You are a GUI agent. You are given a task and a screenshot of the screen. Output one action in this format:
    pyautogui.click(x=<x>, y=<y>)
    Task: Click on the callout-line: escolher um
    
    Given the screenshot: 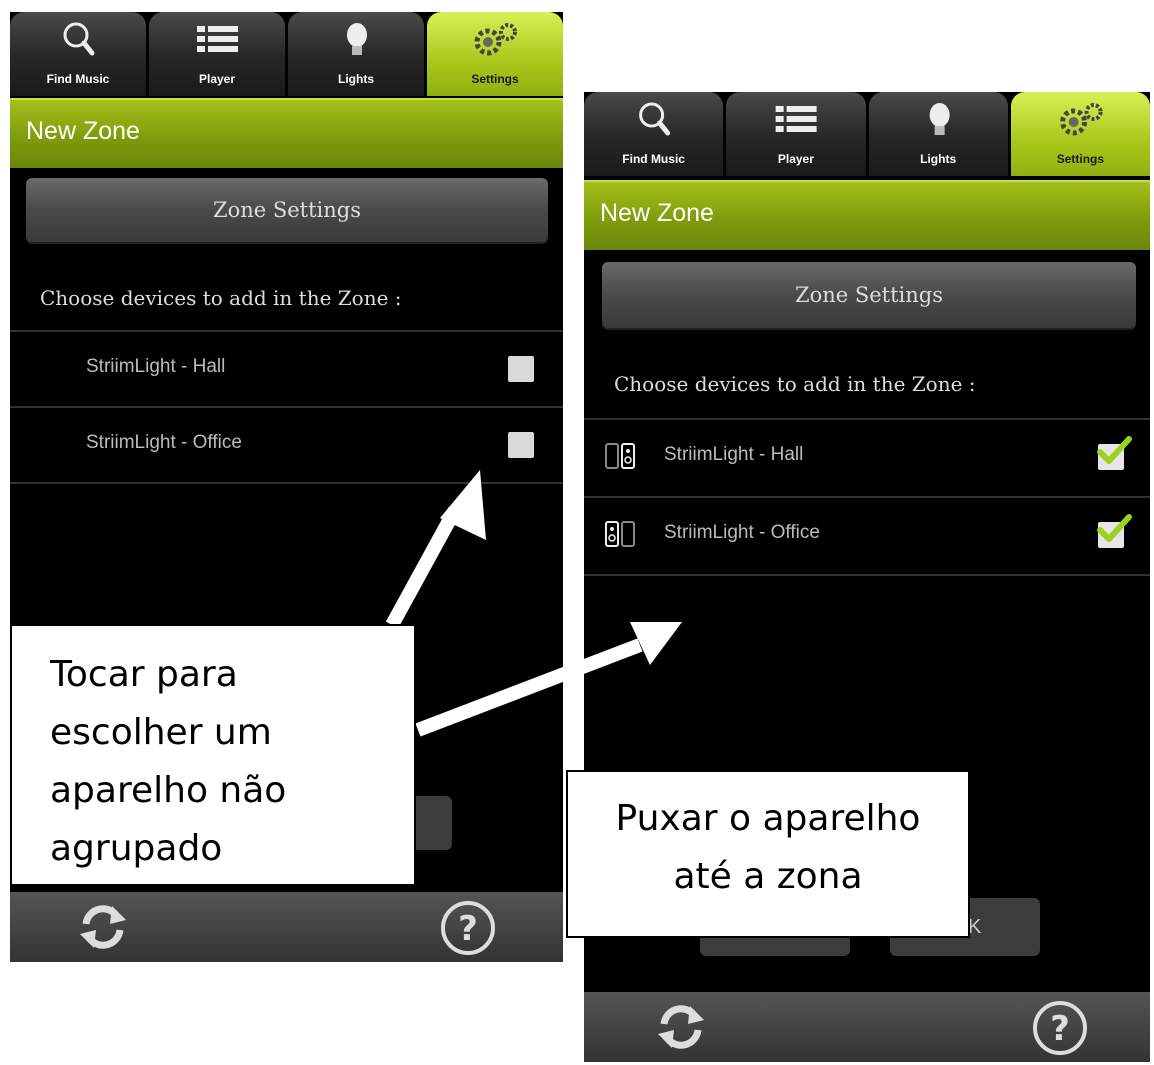 What is the action you would take?
    pyautogui.click(x=161, y=732)
    